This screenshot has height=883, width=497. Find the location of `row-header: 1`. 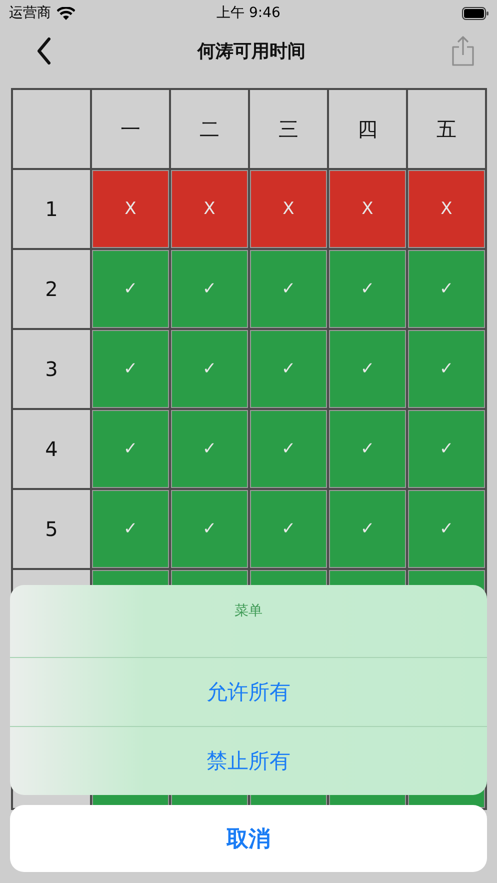

row-header: 1 is located at coordinates (51, 209).